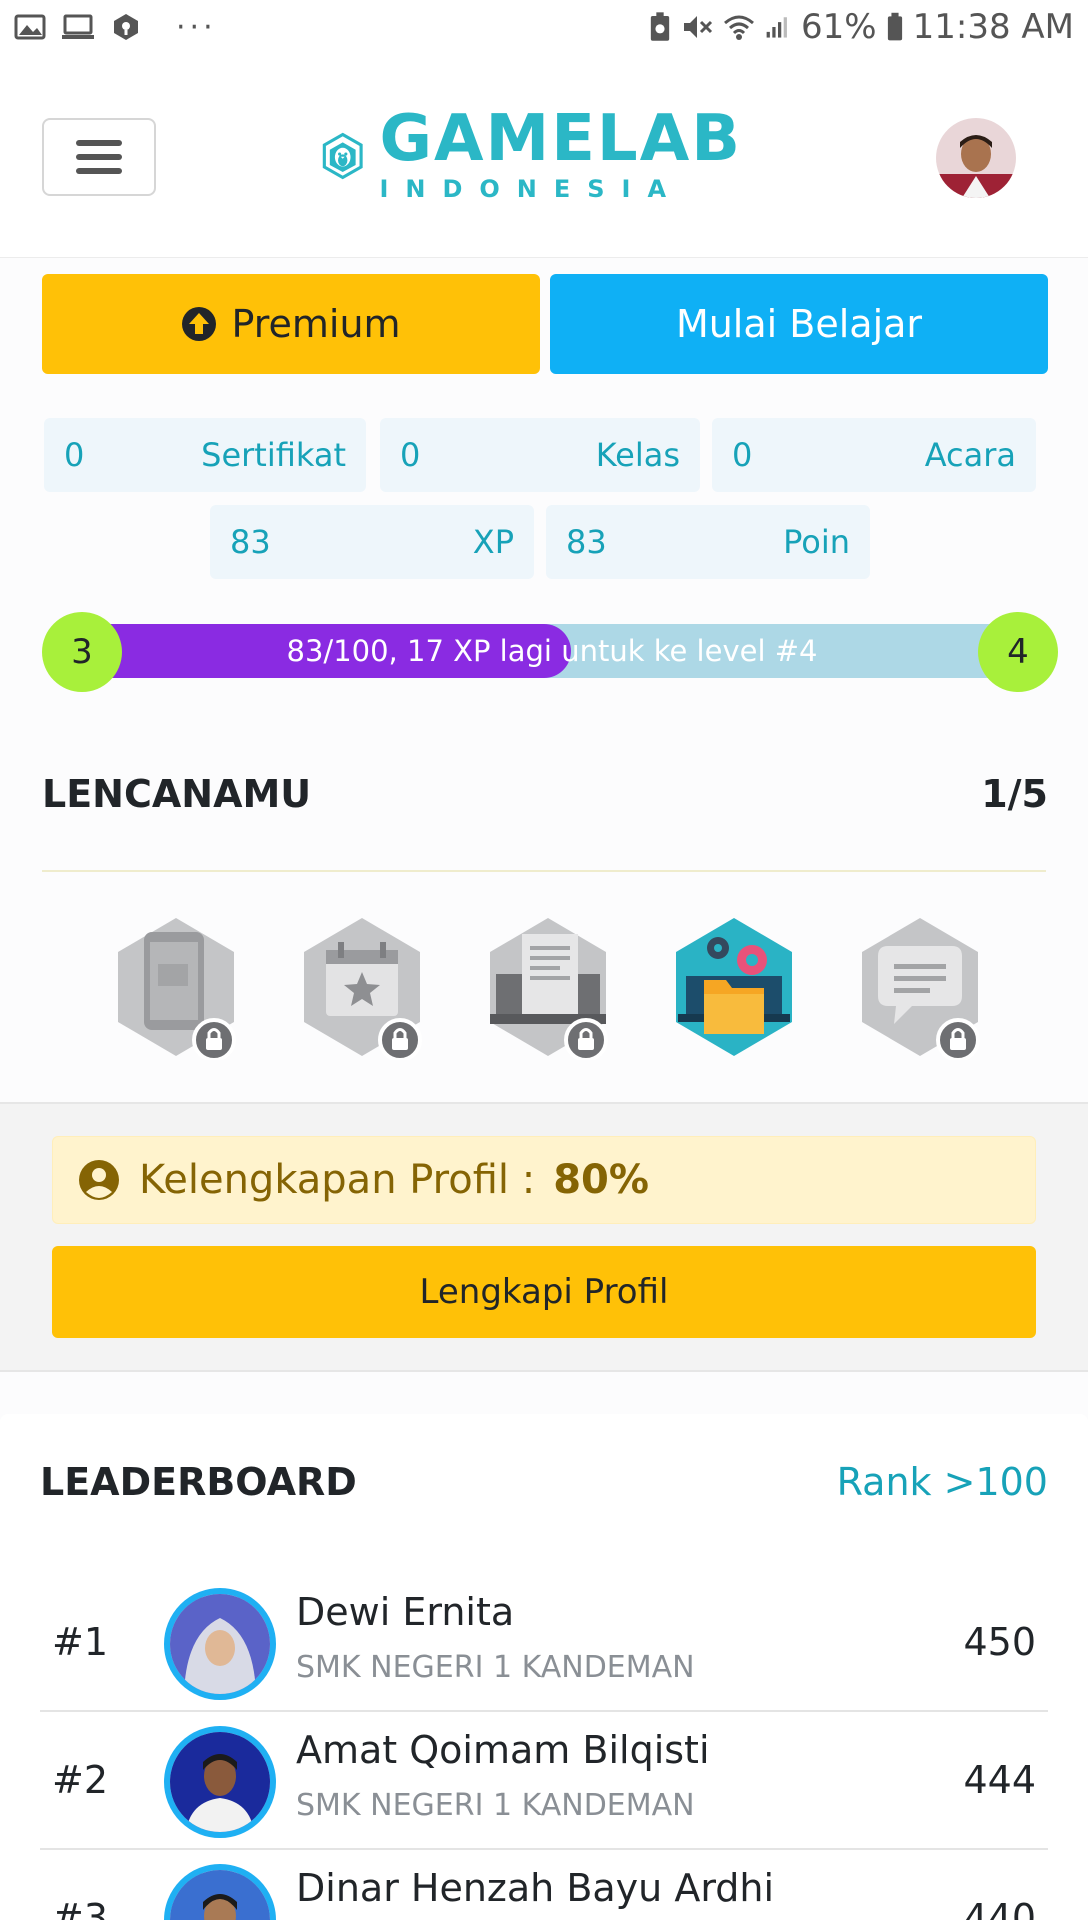 The image size is (1088, 1920). Describe the element at coordinates (540, 455) in the screenshot. I see `stat-classes: 0 Kelas` at that location.